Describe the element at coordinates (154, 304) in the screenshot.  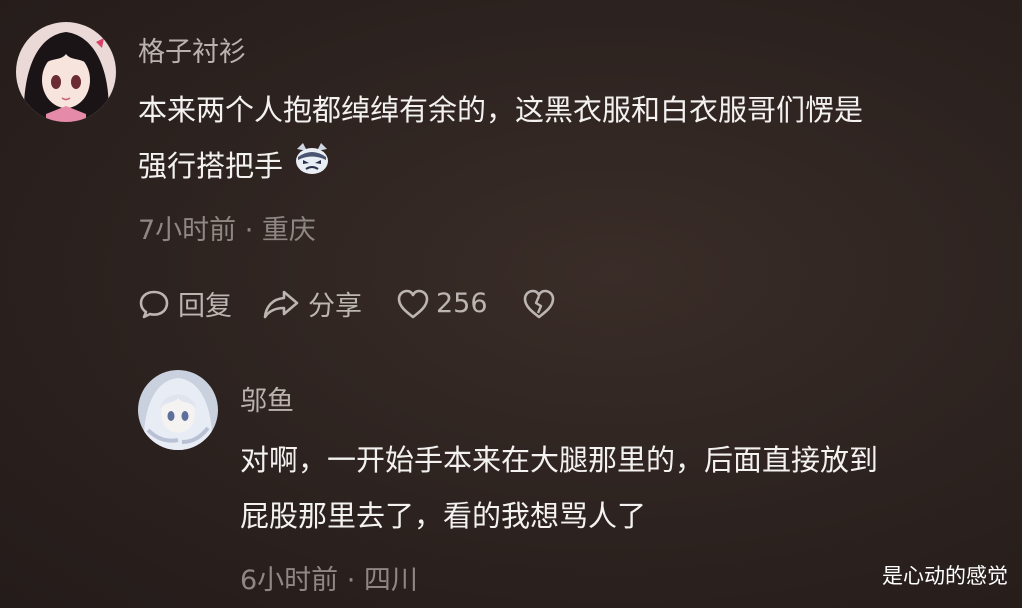
I see `speech-bubble-icon` at that location.